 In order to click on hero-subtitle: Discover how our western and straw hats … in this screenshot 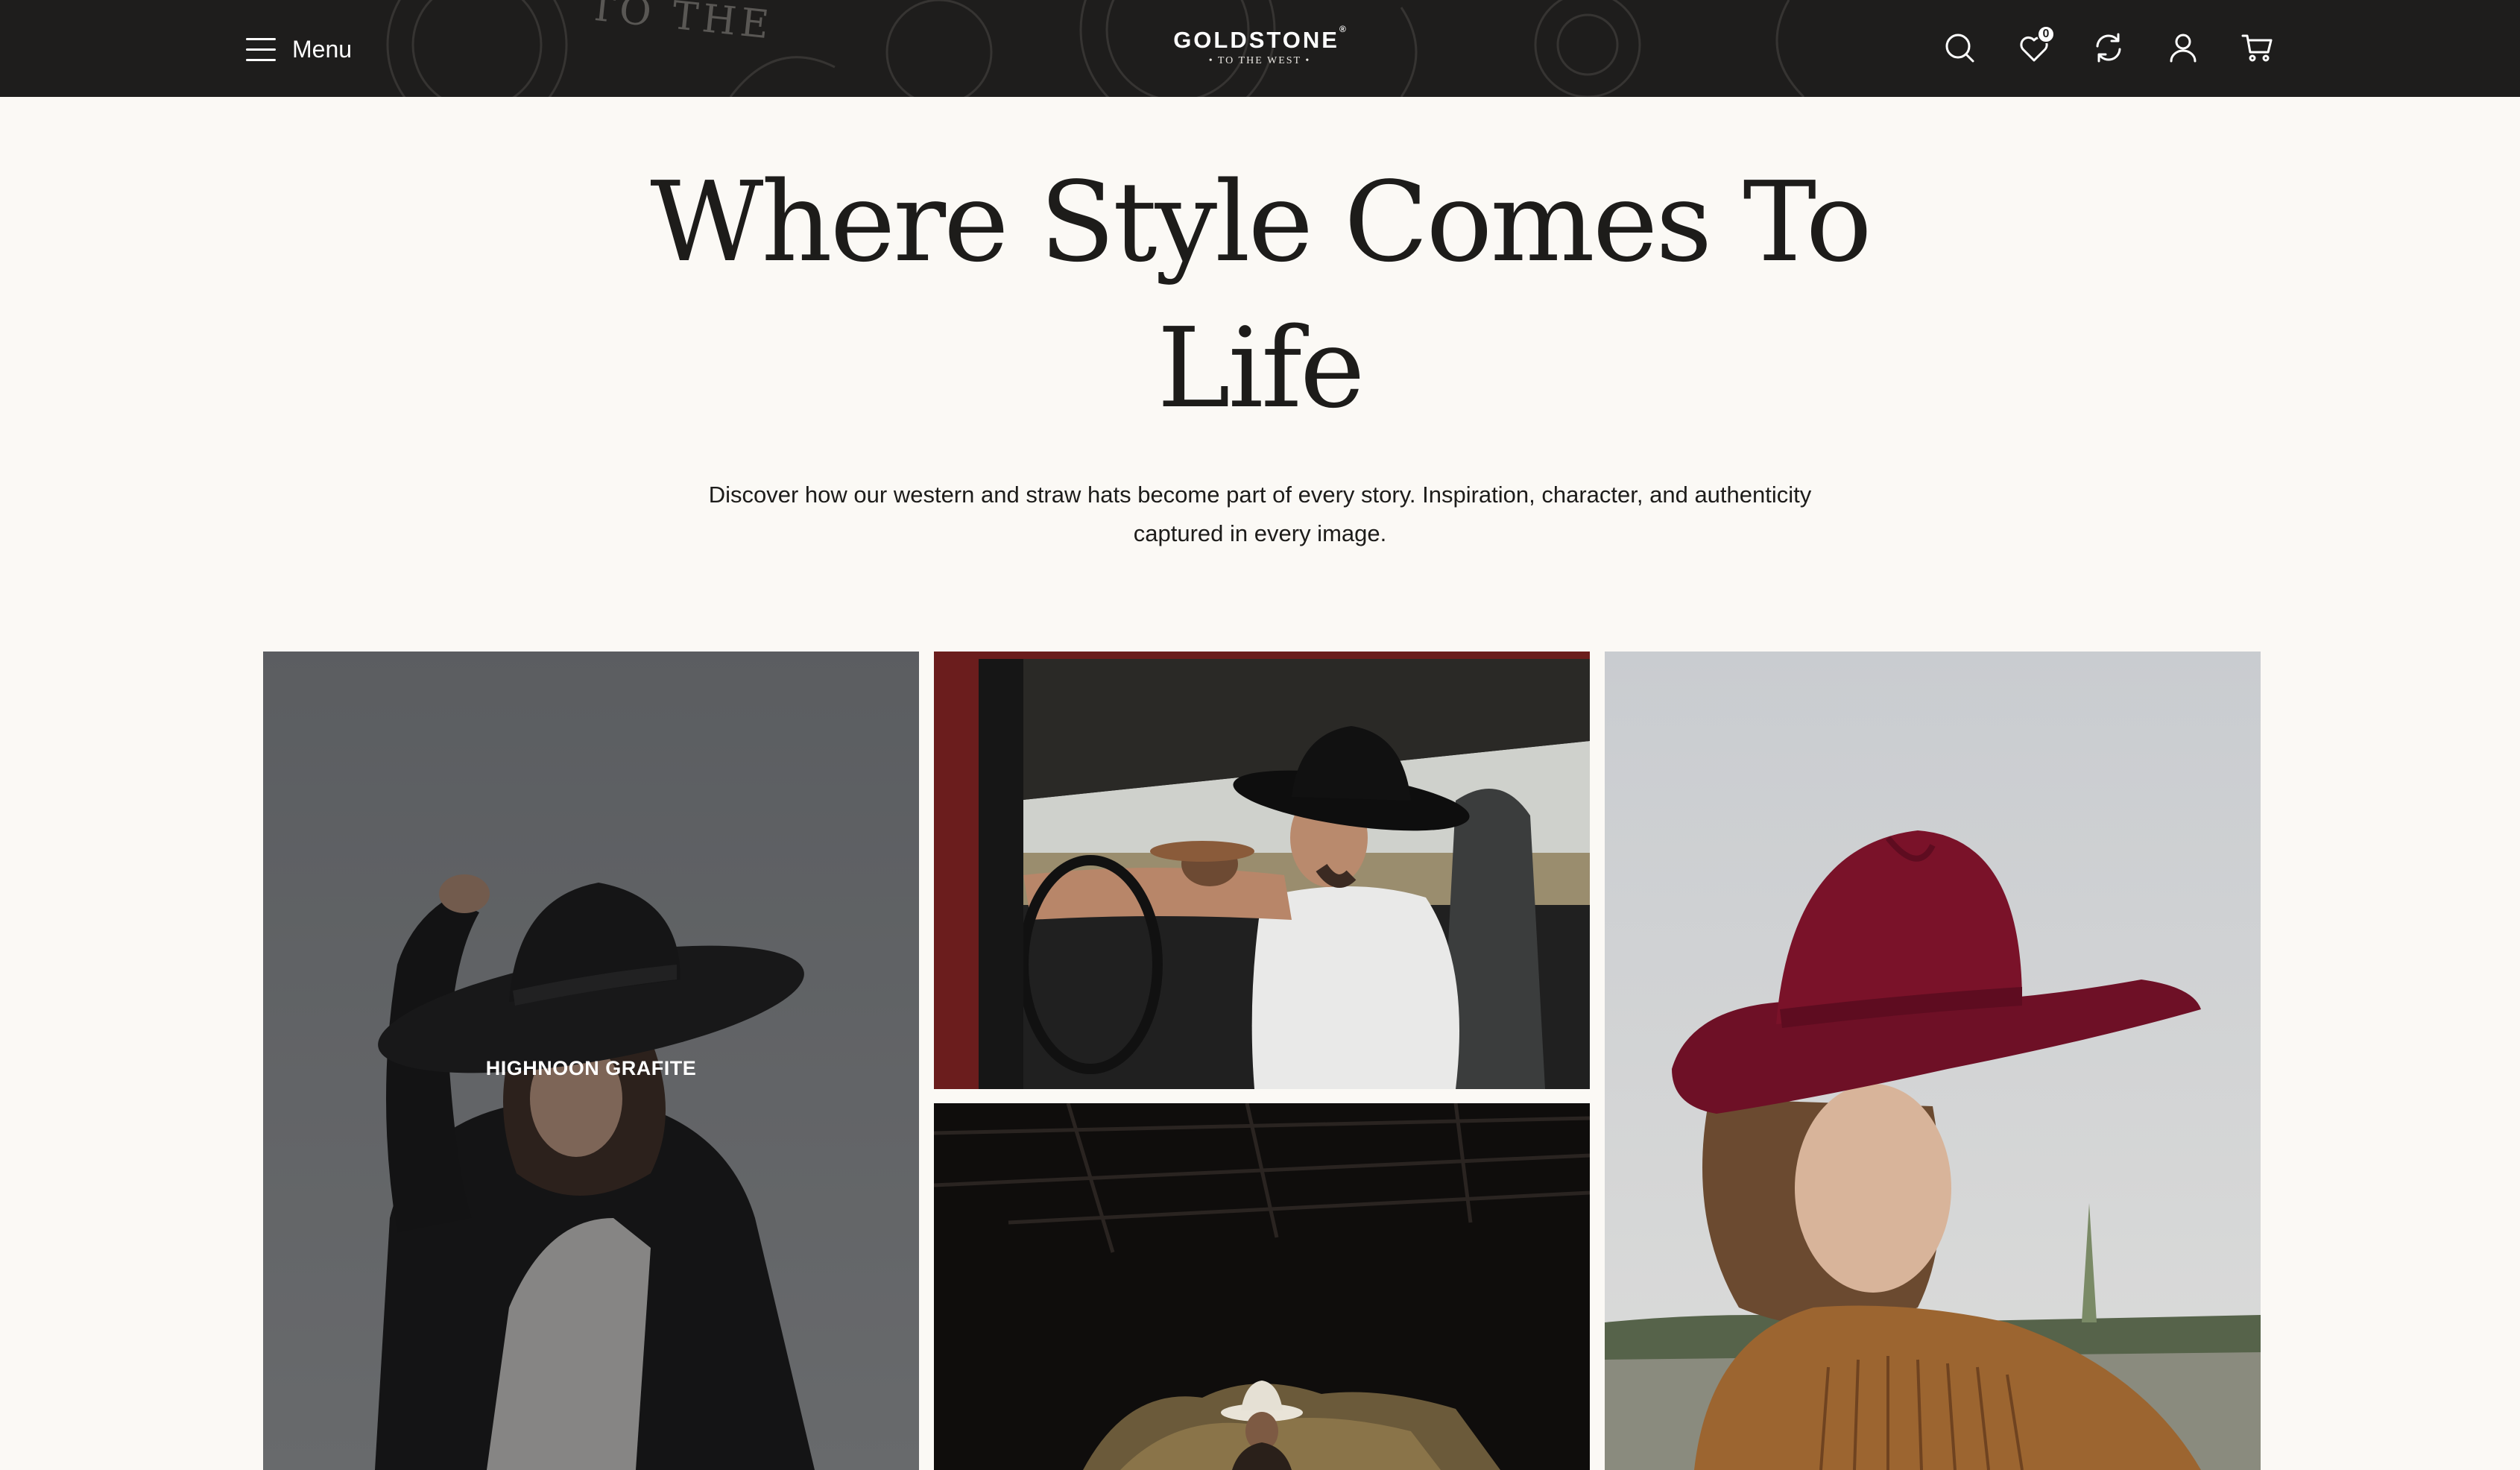, I will do `click(1260, 514)`.